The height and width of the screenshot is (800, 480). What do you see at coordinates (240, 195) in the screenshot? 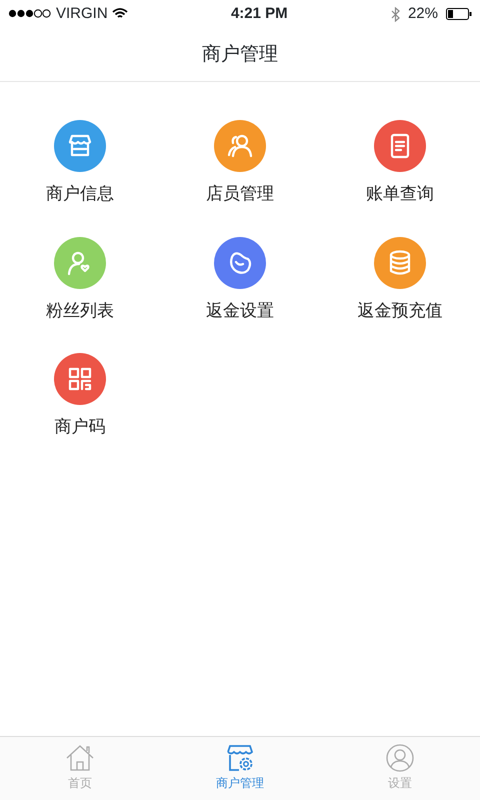
I see `menu-label: 店员管理` at bounding box center [240, 195].